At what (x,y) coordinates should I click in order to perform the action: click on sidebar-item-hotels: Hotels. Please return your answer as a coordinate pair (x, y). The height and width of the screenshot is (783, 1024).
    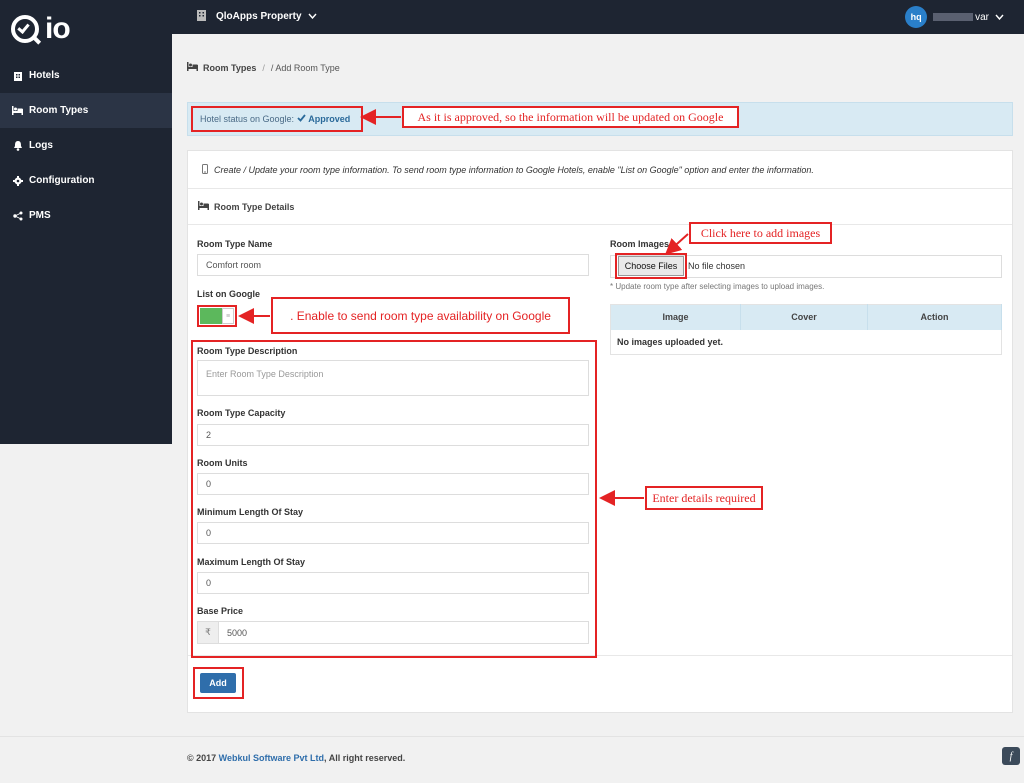
    Looking at the image, I should click on (86, 75).